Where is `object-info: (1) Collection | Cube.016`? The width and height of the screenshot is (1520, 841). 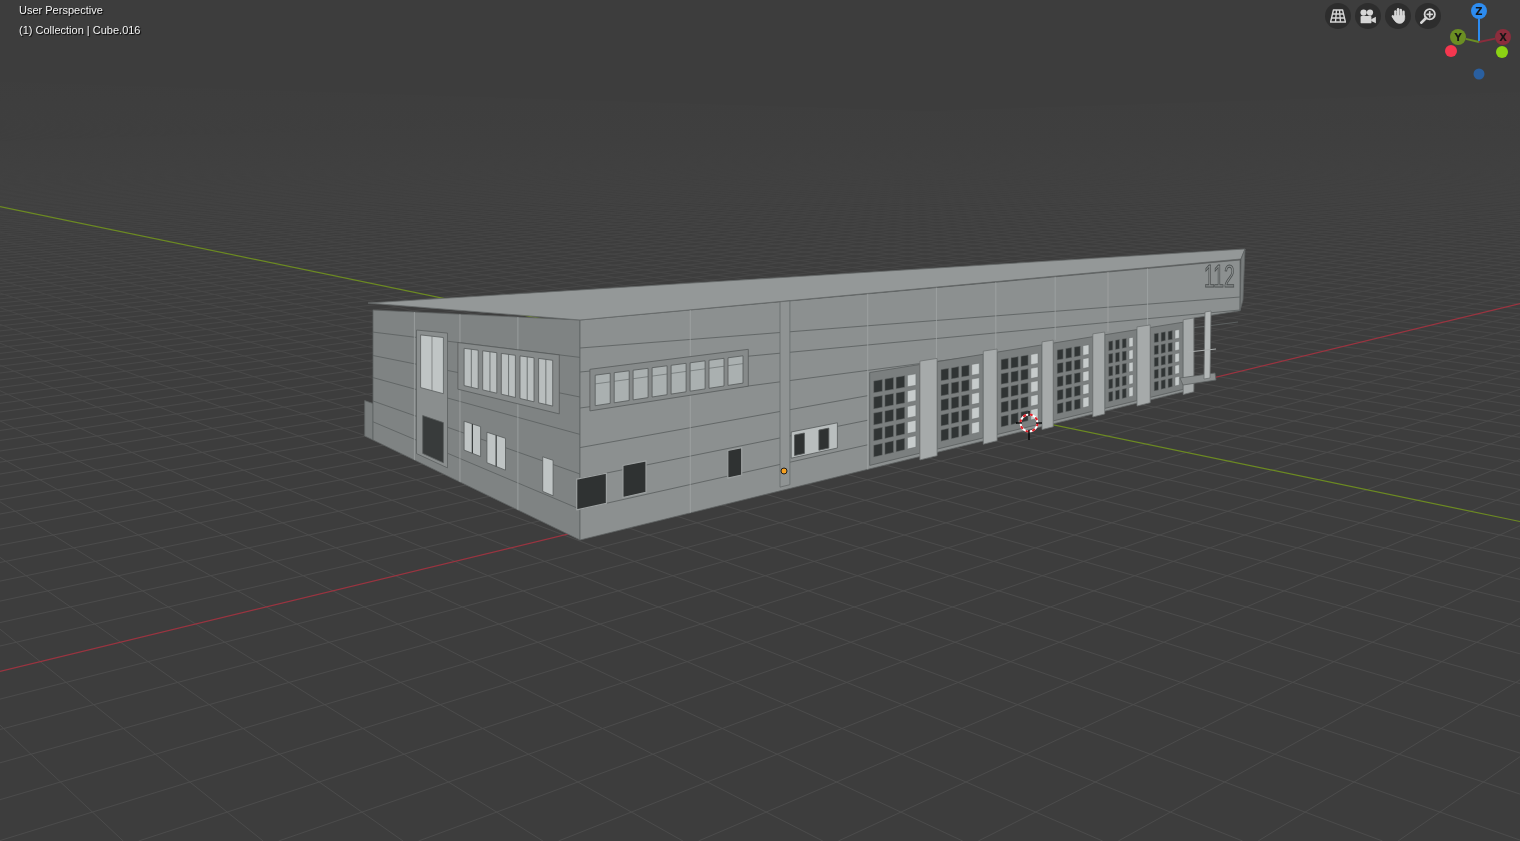 object-info: (1) Collection | Cube.016 is located at coordinates (80, 30).